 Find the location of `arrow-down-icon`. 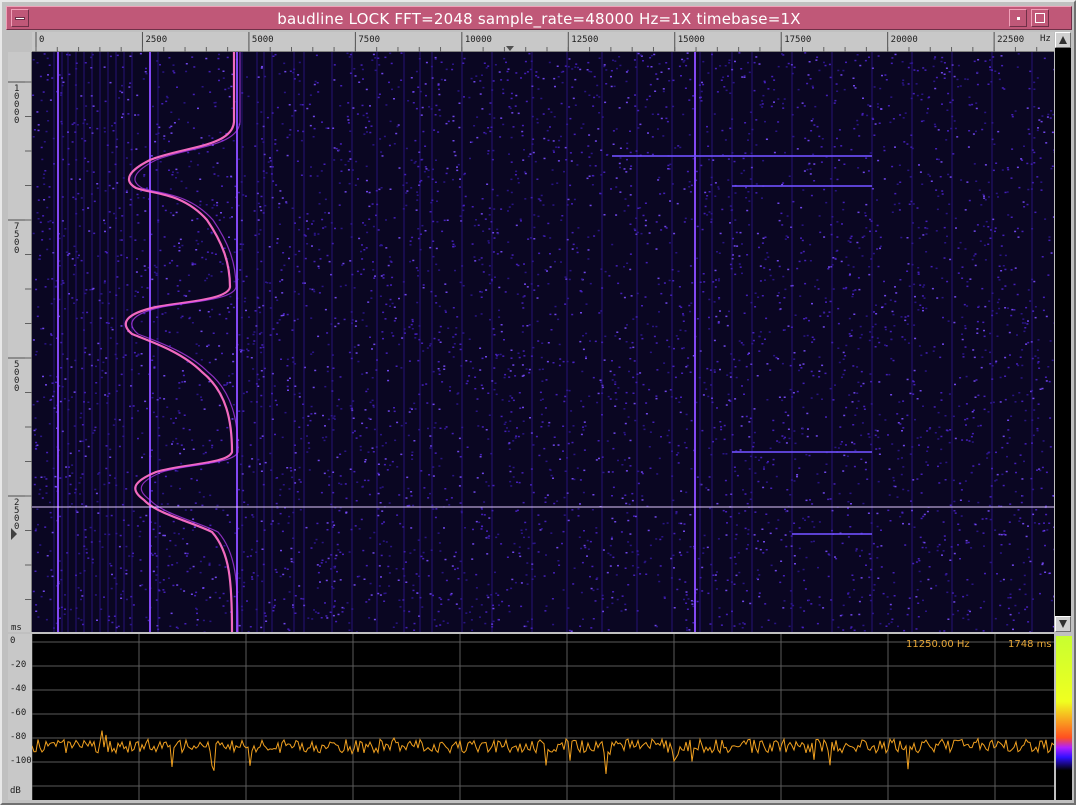

arrow-down-icon is located at coordinates (1063, 624).